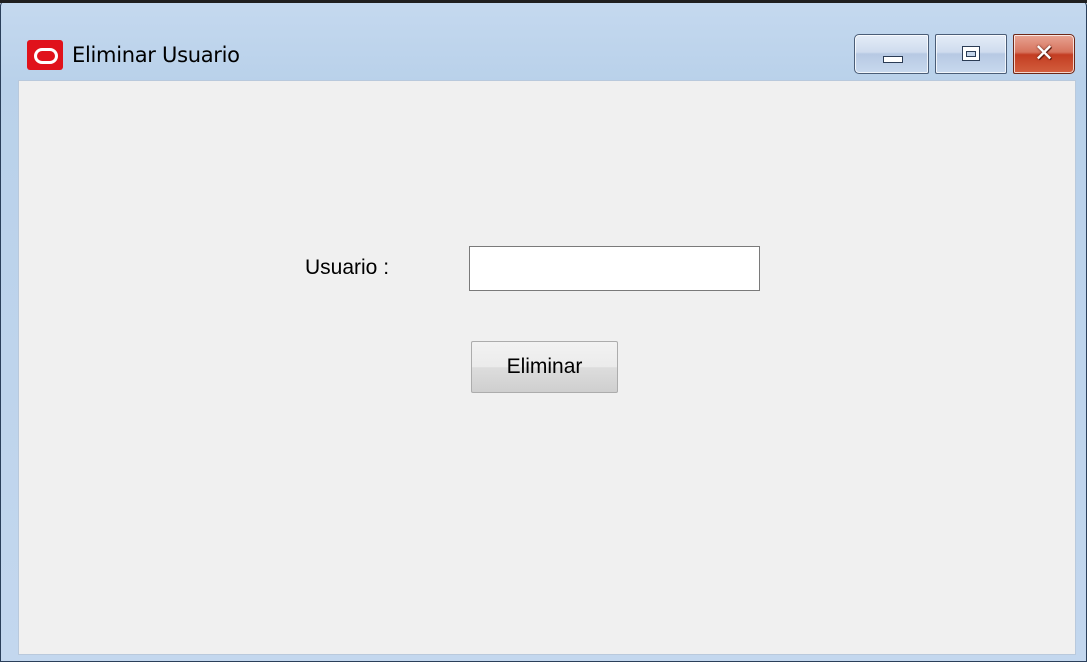 The height and width of the screenshot is (664, 1089). Describe the element at coordinates (544, 367) in the screenshot. I see `delete-button: Eliminar` at that location.